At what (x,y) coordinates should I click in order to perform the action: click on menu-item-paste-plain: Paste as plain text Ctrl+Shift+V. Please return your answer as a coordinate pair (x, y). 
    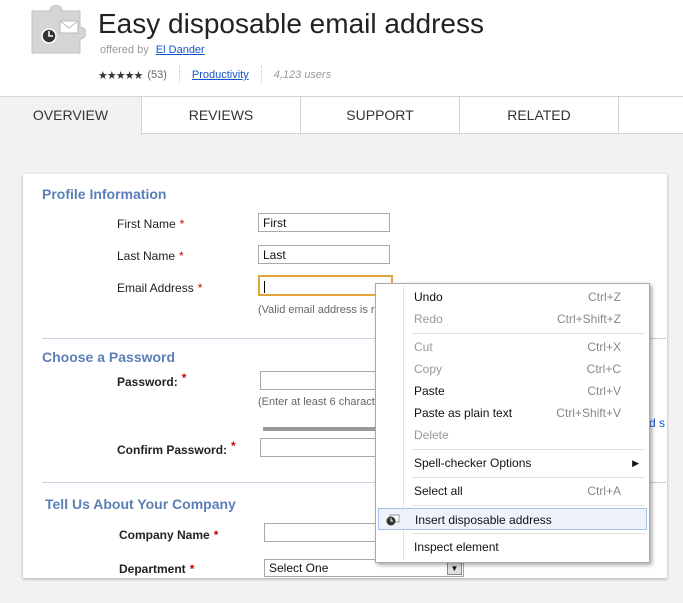
    Looking at the image, I should click on (512, 413).